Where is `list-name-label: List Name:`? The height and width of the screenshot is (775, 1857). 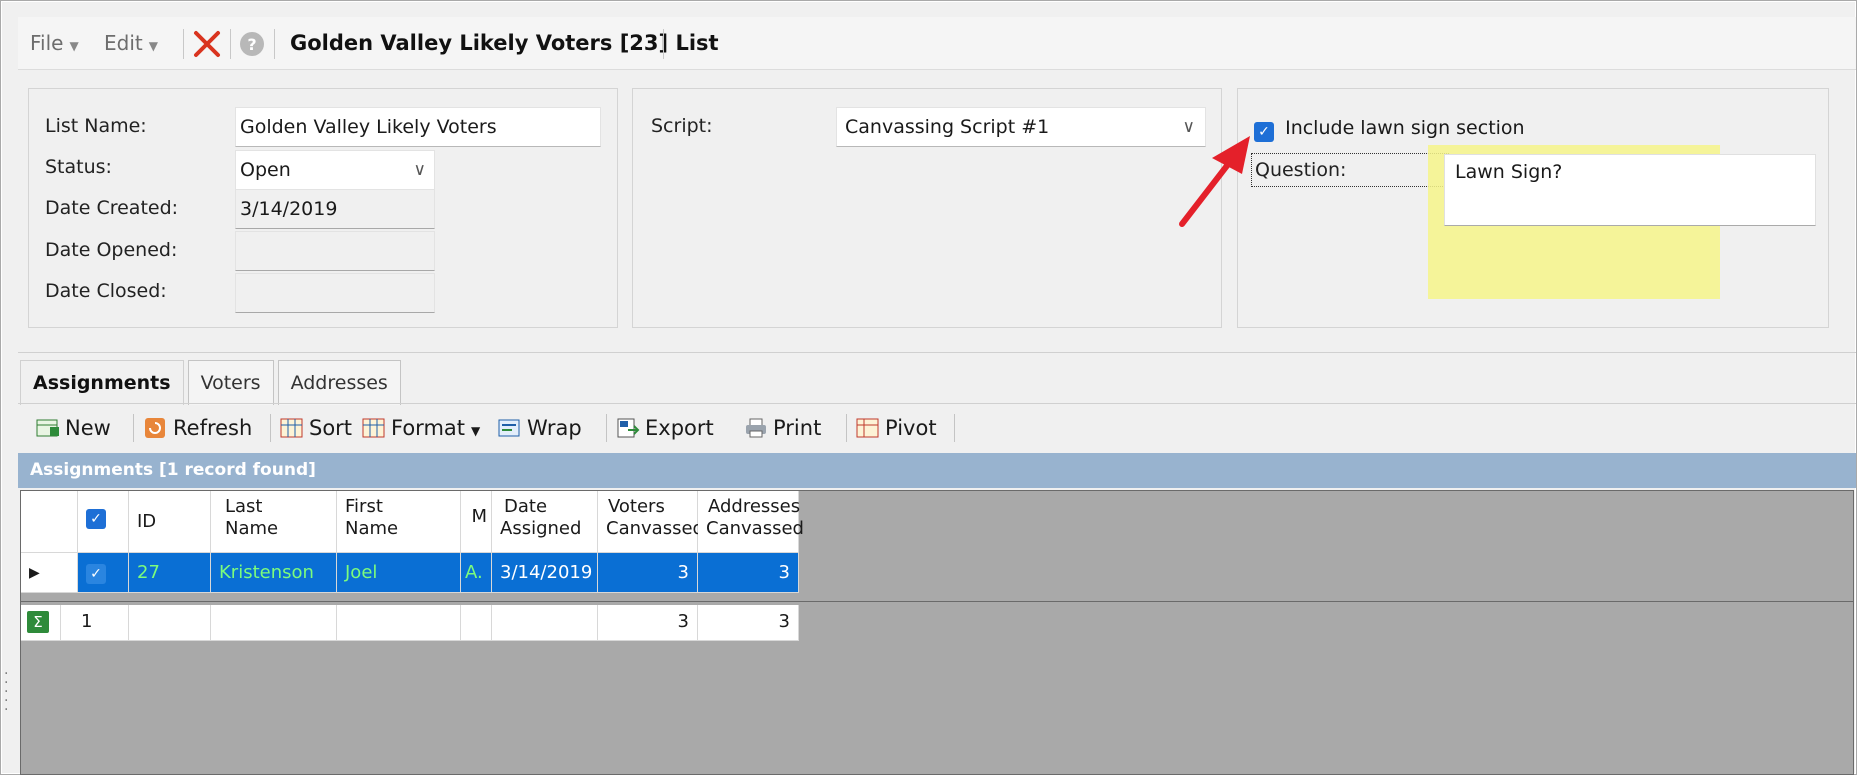
list-name-label: List Name: is located at coordinates (96, 126).